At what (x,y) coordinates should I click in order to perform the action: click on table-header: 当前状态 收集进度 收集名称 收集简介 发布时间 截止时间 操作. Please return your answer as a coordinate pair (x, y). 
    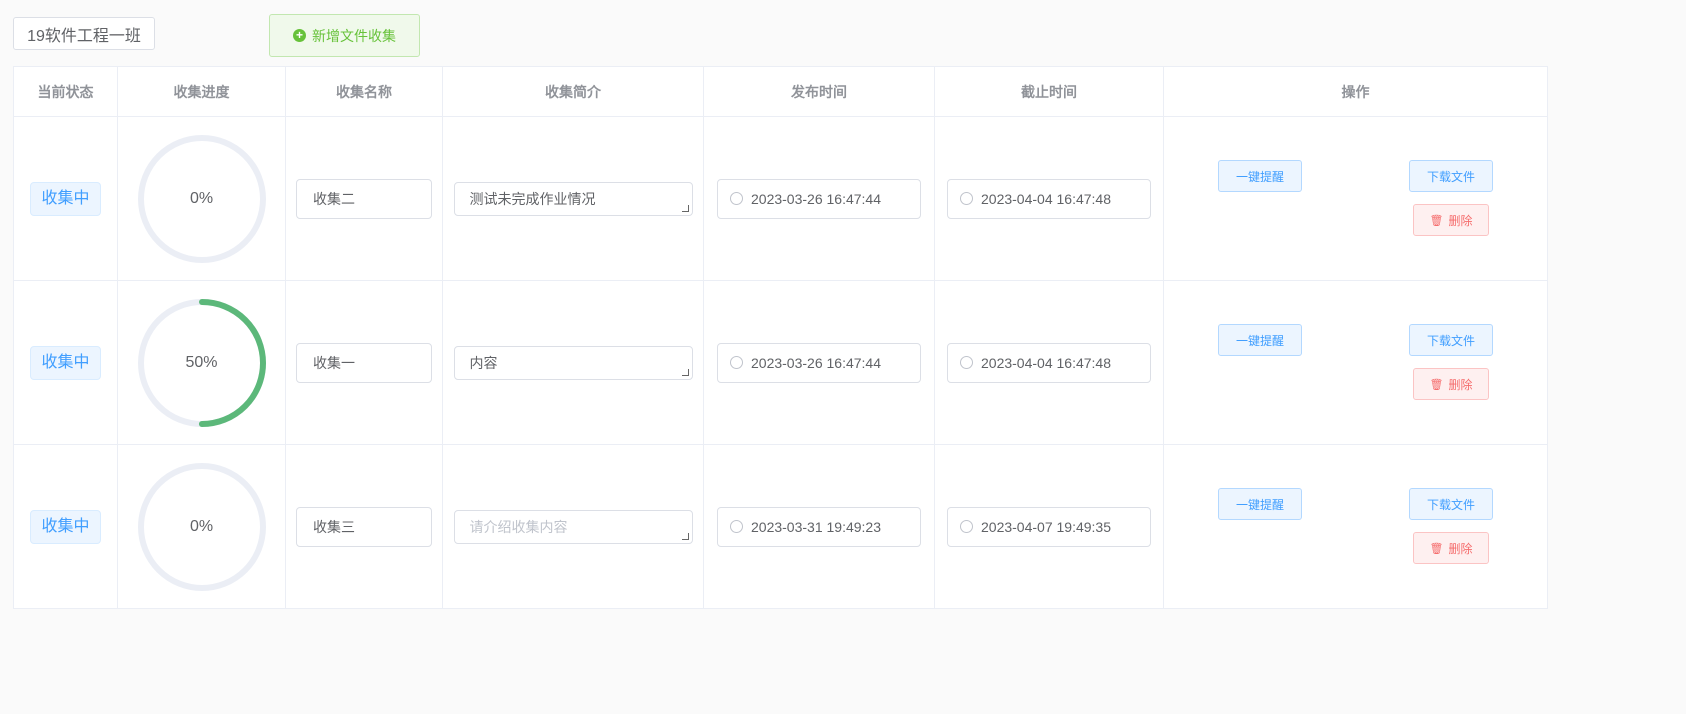
    Looking at the image, I should click on (780, 91).